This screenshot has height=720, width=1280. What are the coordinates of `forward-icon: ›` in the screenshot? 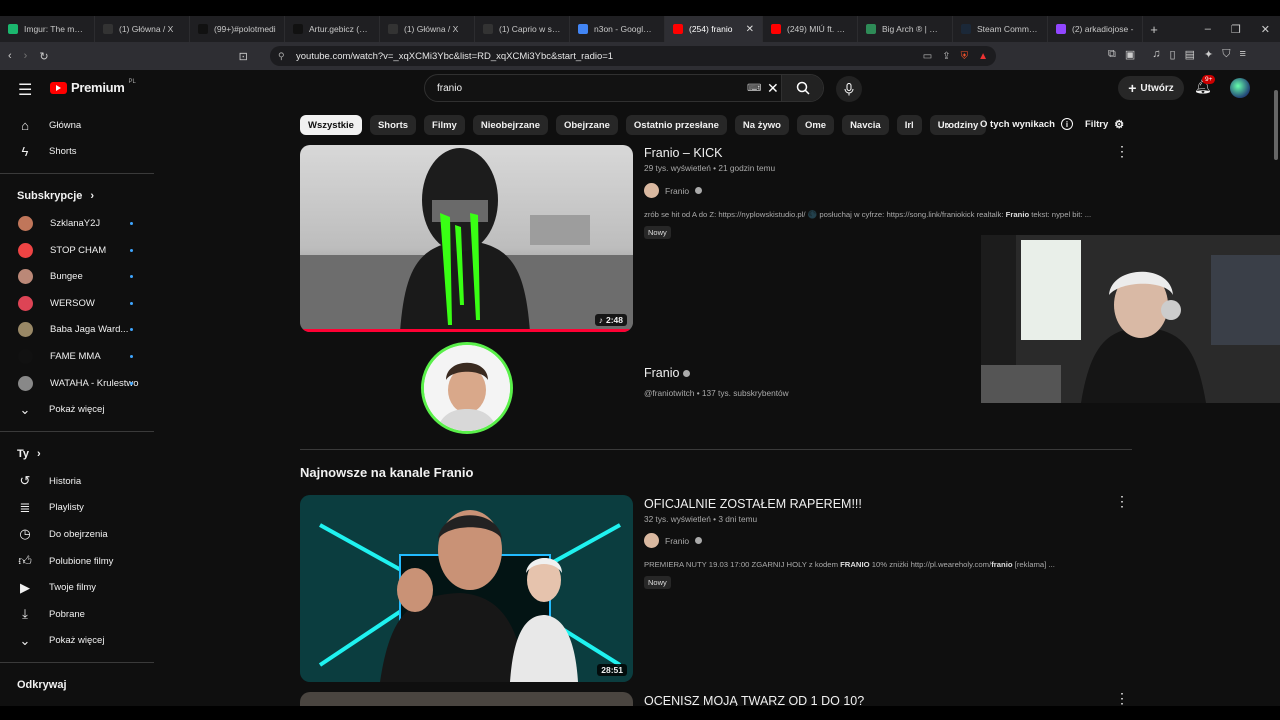 It's located at (26, 56).